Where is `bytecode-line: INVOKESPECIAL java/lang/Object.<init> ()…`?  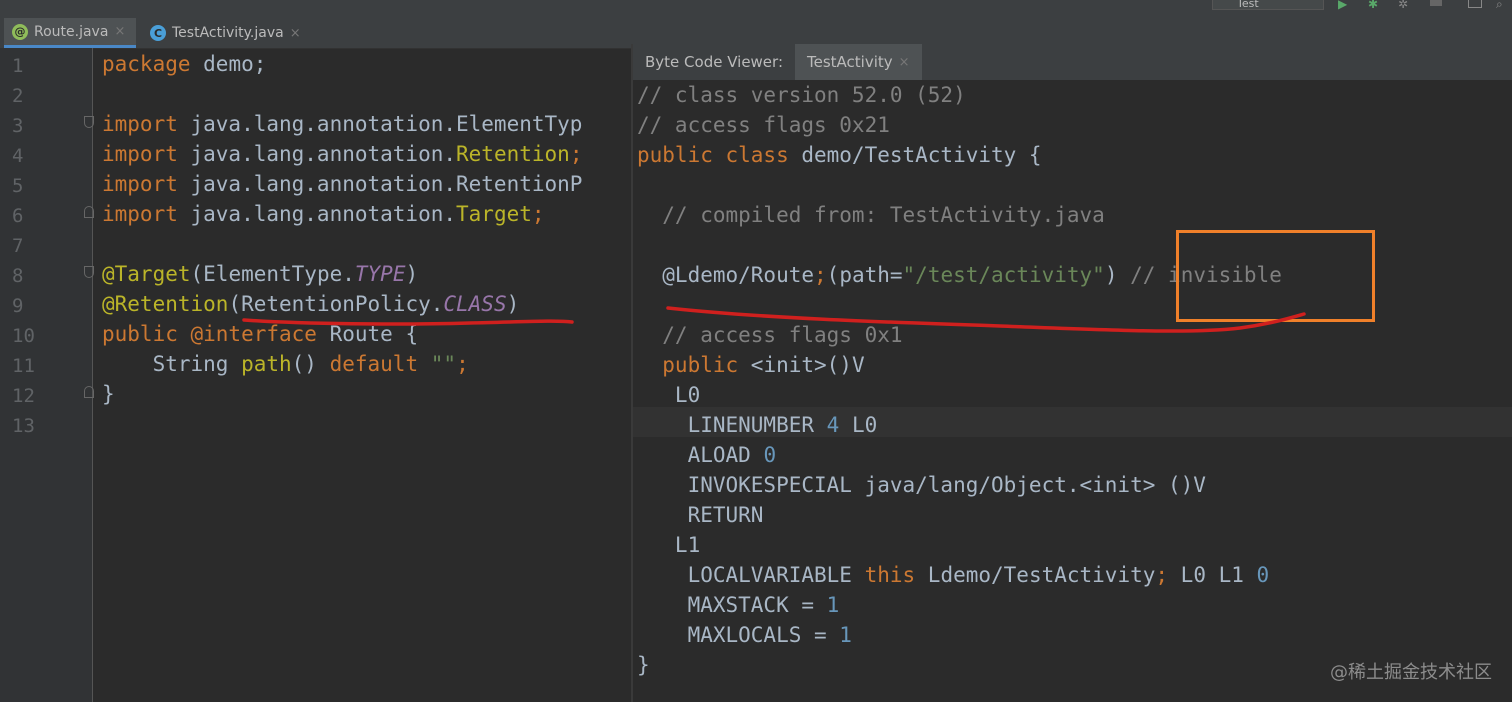
bytecode-line: INVOKESPECIAL java/lang/Object.<init> ()… is located at coordinates (921, 485).